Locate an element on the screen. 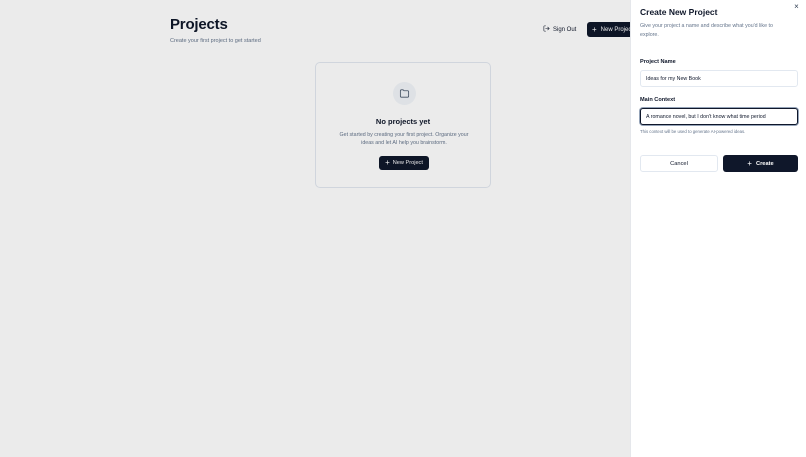 This screenshot has height=457, width=806. project-name-label: Project Name is located at coordinates (658, 62).